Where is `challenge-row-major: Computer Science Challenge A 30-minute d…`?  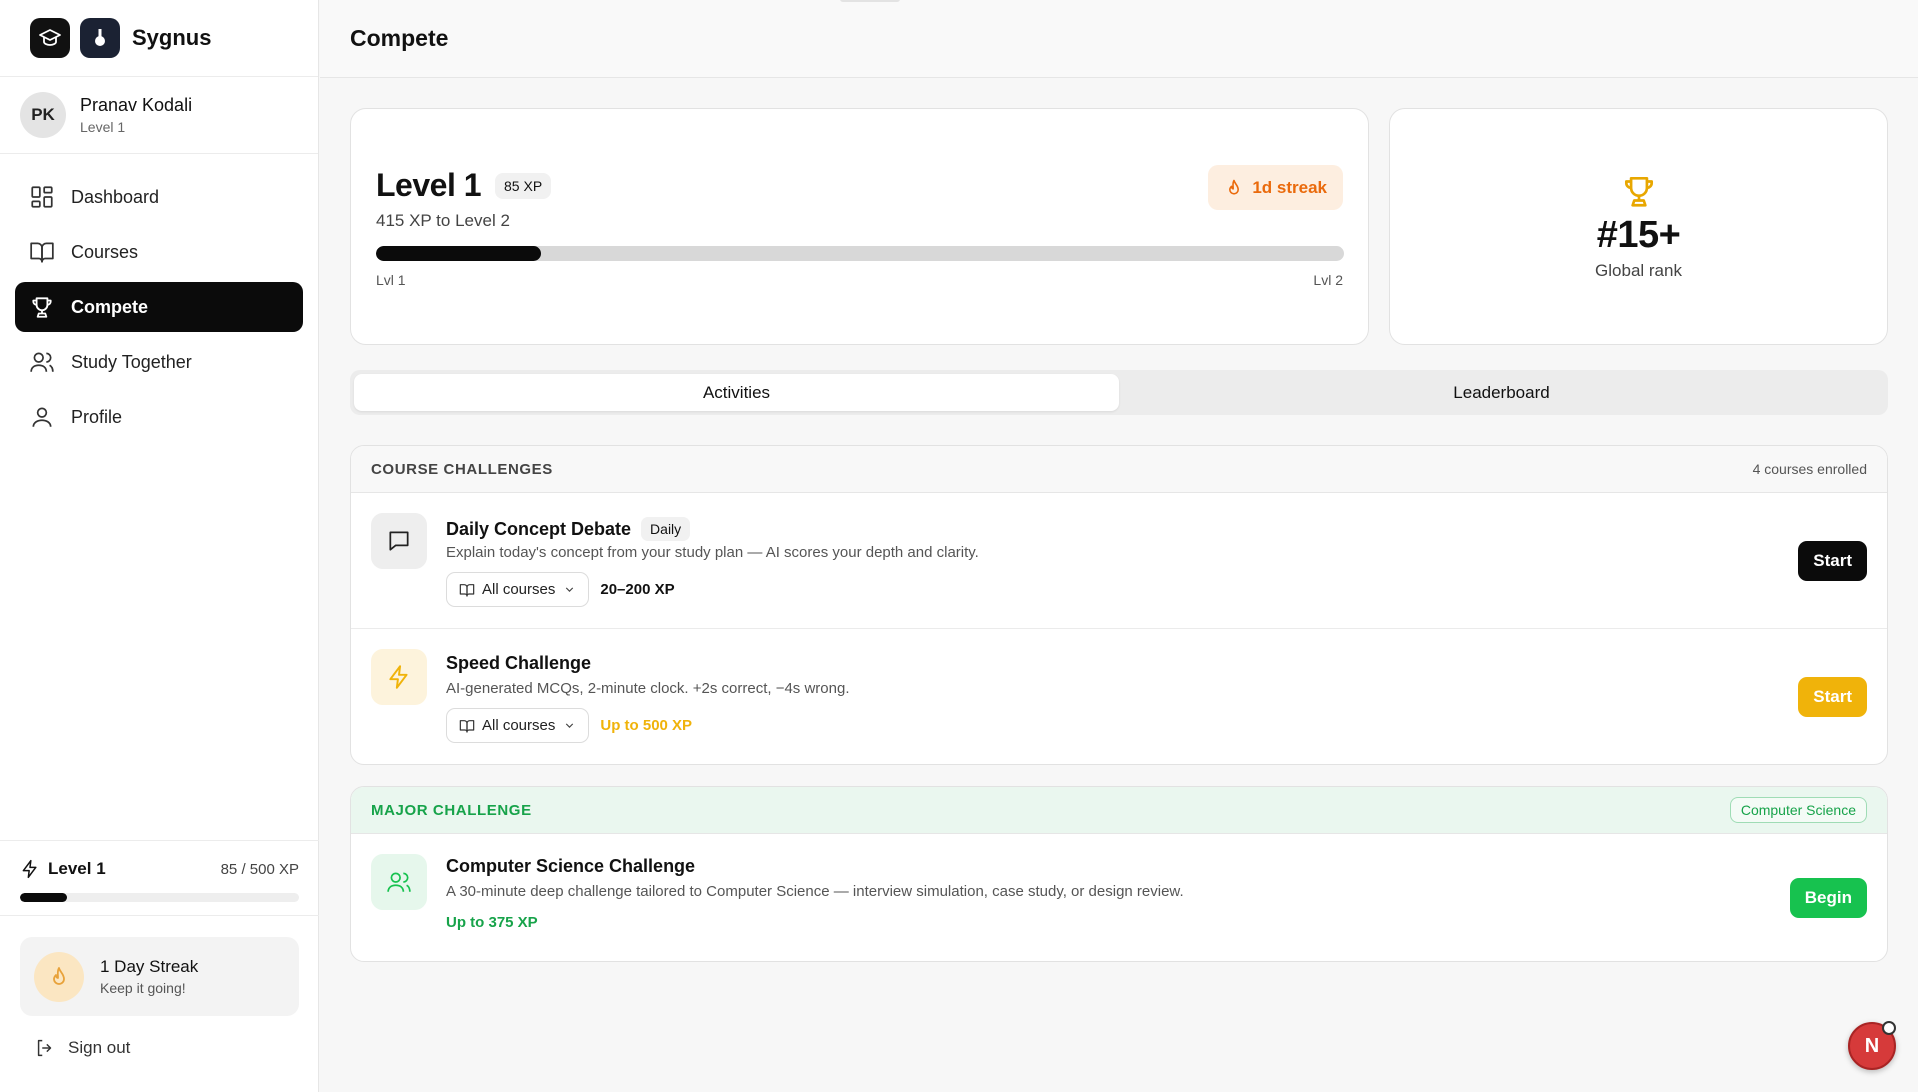 challenge-row-major: Computer Science Challenge A 30-minute d… is located at coordinates (1119, 897).